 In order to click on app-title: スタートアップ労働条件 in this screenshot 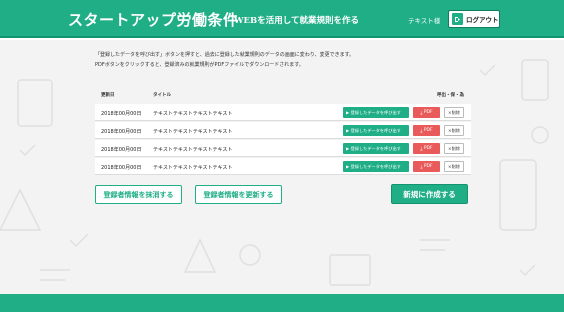, I will do `click(153, 20)`.